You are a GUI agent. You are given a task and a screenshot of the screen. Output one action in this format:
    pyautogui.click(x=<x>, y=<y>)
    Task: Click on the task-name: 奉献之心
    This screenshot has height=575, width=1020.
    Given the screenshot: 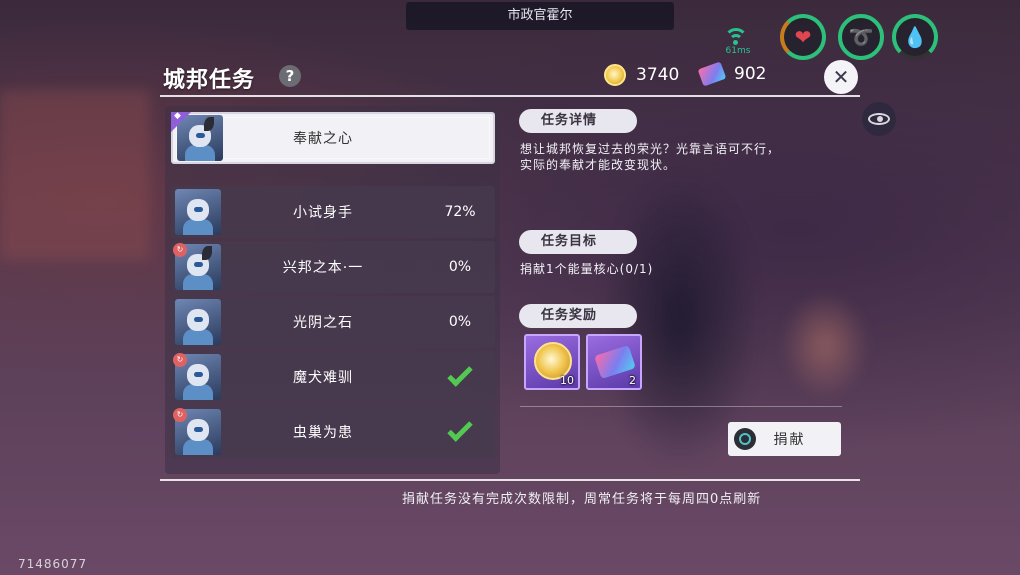 What is the action you would take?
    pyautogui.click(x=323, y=139)
    